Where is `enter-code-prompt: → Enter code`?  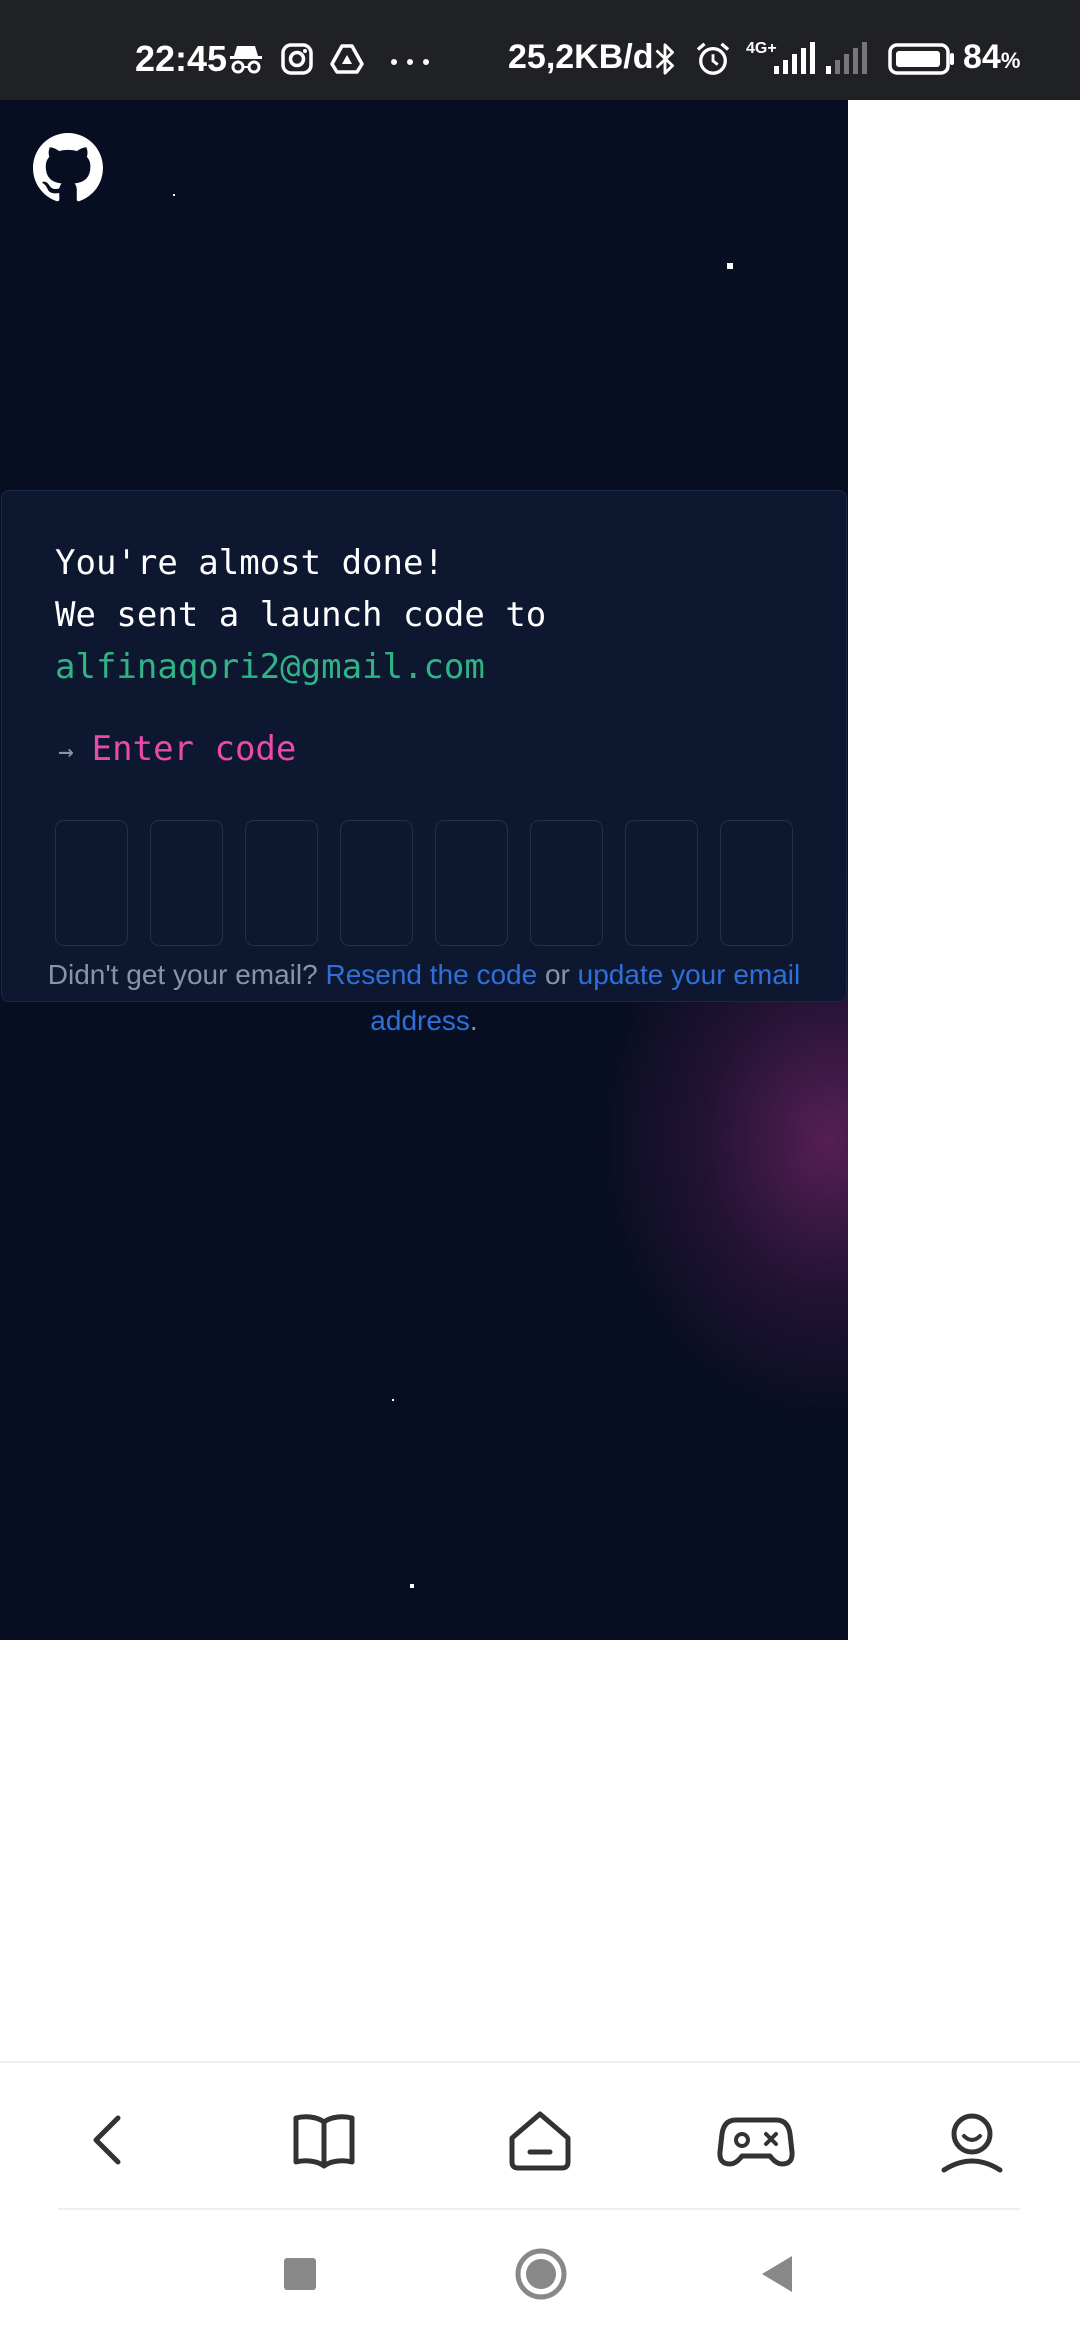
enter-code-prompt: → Enter code is located at coordinates (177, 749).